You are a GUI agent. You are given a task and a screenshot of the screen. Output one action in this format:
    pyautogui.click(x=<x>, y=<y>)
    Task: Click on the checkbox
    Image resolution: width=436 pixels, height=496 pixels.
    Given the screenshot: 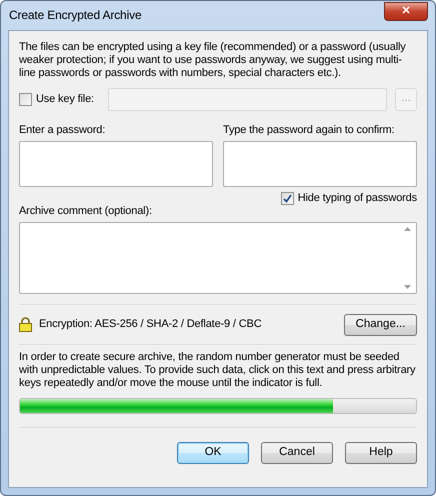 What is the action you would take?
    pyautogui.click(x=287, y=198)
    